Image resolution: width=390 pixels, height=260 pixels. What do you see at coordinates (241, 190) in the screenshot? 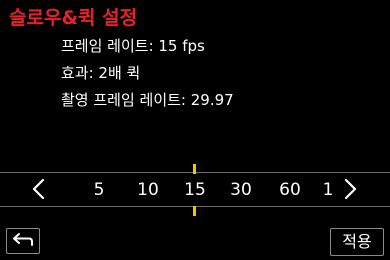
I see `frame-rate-option: 30` at bounding box center [241, 190].